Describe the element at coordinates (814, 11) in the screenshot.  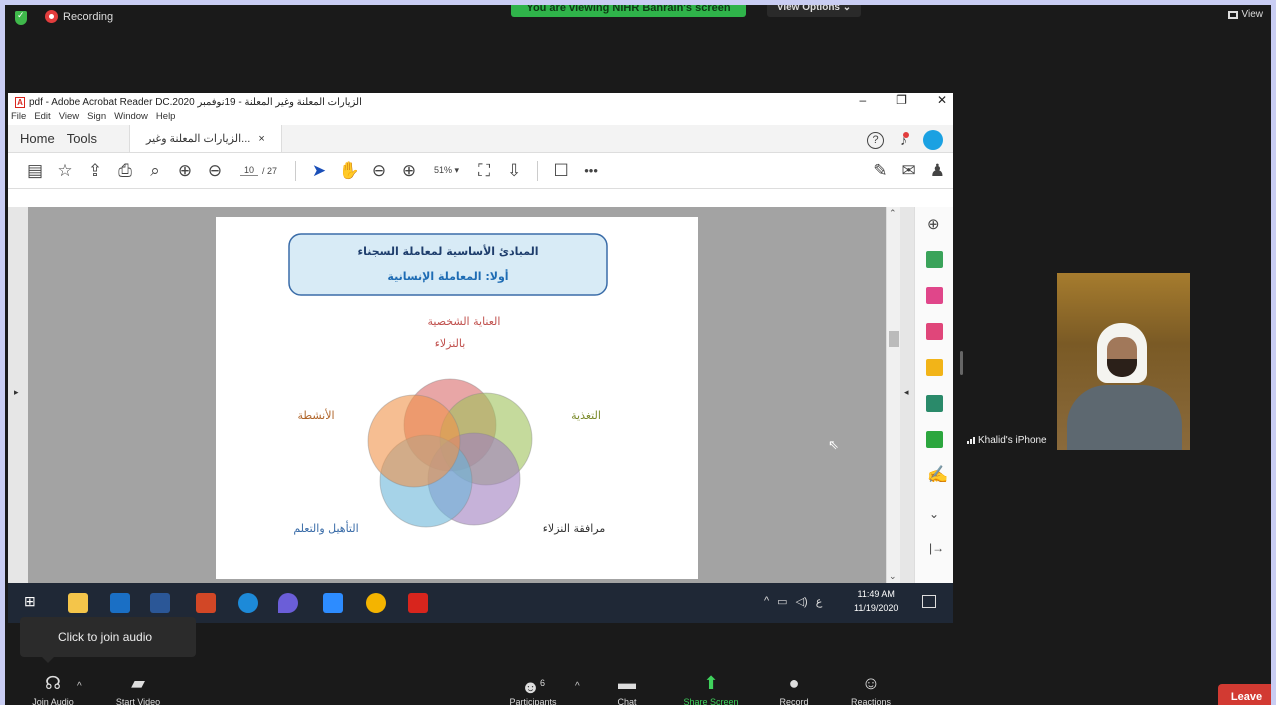
I see `view-options-button: View Options ⌄` at that location.